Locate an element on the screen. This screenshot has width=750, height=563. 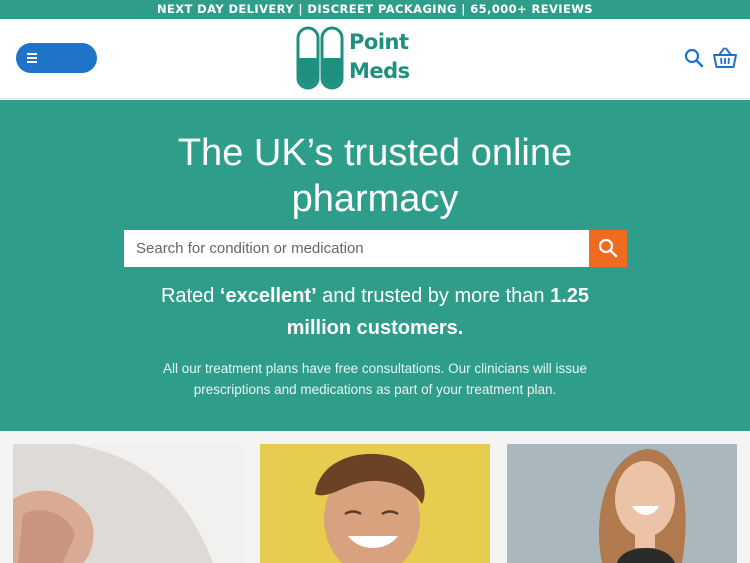
trust-rating: ‘excellent’ is located at coordinates (268, 296).